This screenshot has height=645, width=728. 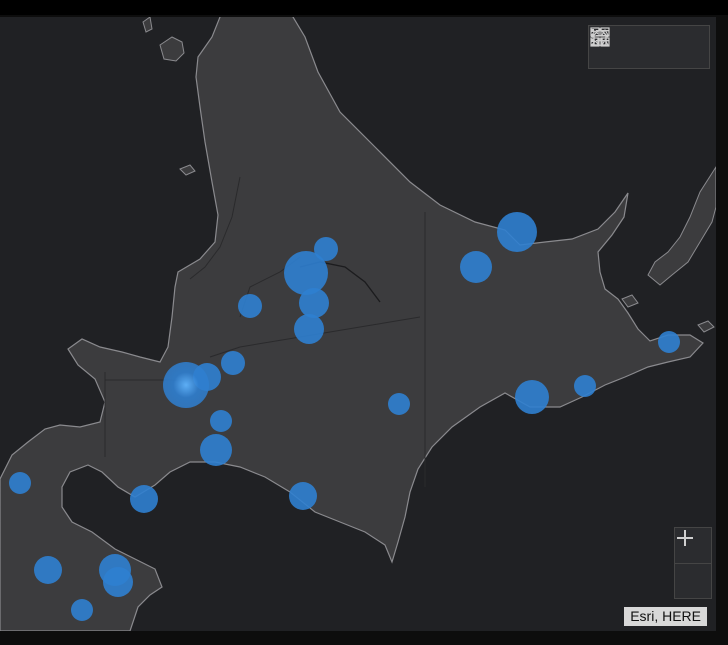 I want to click on minus-icon, so click(x=685, y=538).